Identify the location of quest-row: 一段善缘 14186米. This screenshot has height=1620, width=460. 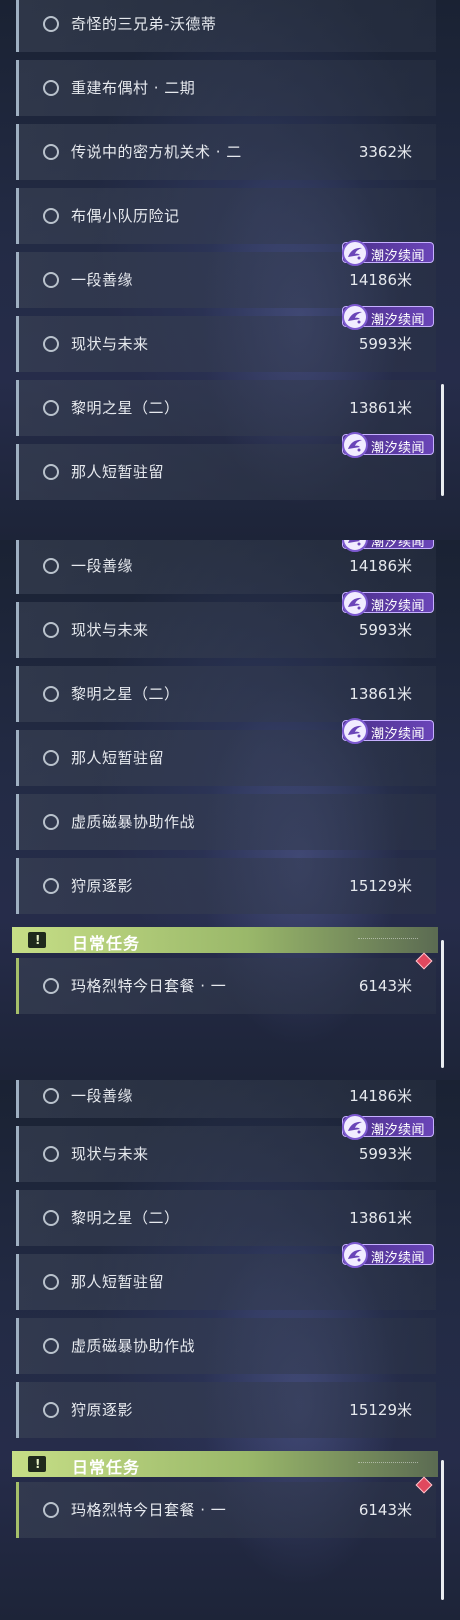
(226, 1099).